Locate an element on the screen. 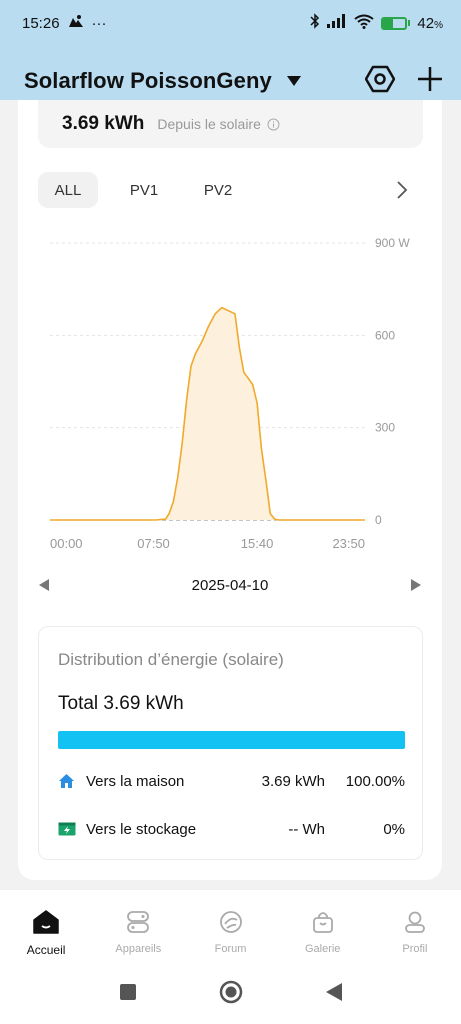 The image size is (461, 1024). forum-icon is located at coordinates (231, 924).